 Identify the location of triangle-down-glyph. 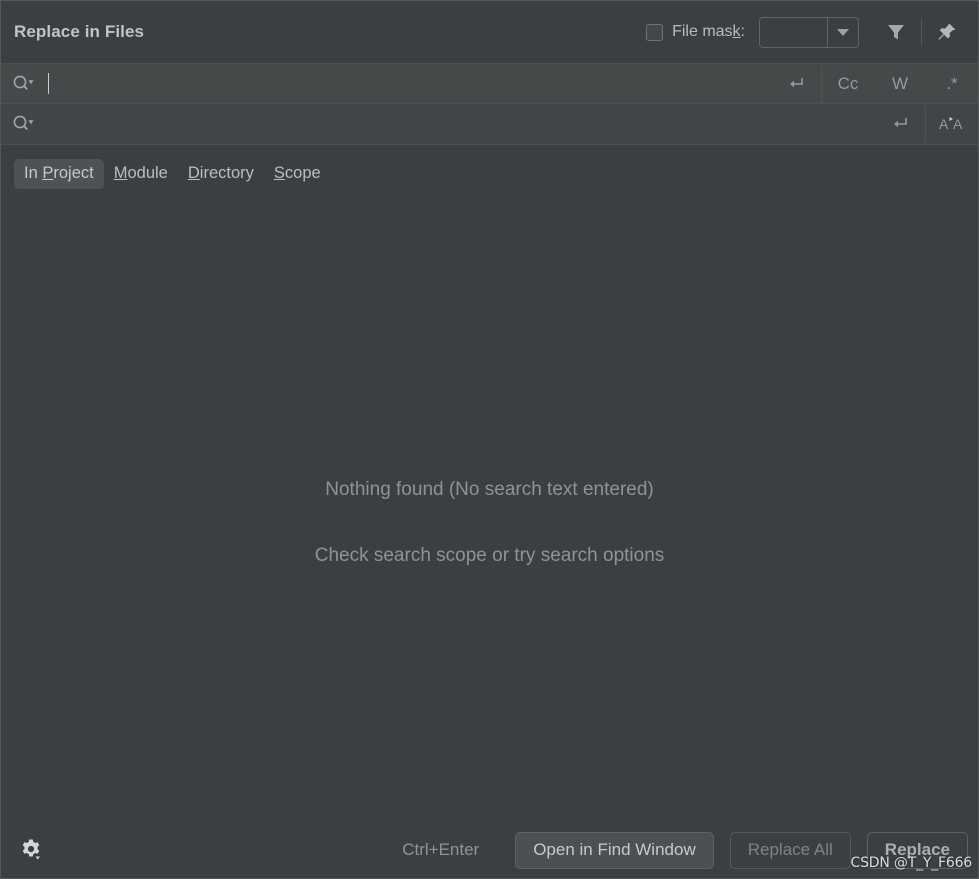
(843, 32).